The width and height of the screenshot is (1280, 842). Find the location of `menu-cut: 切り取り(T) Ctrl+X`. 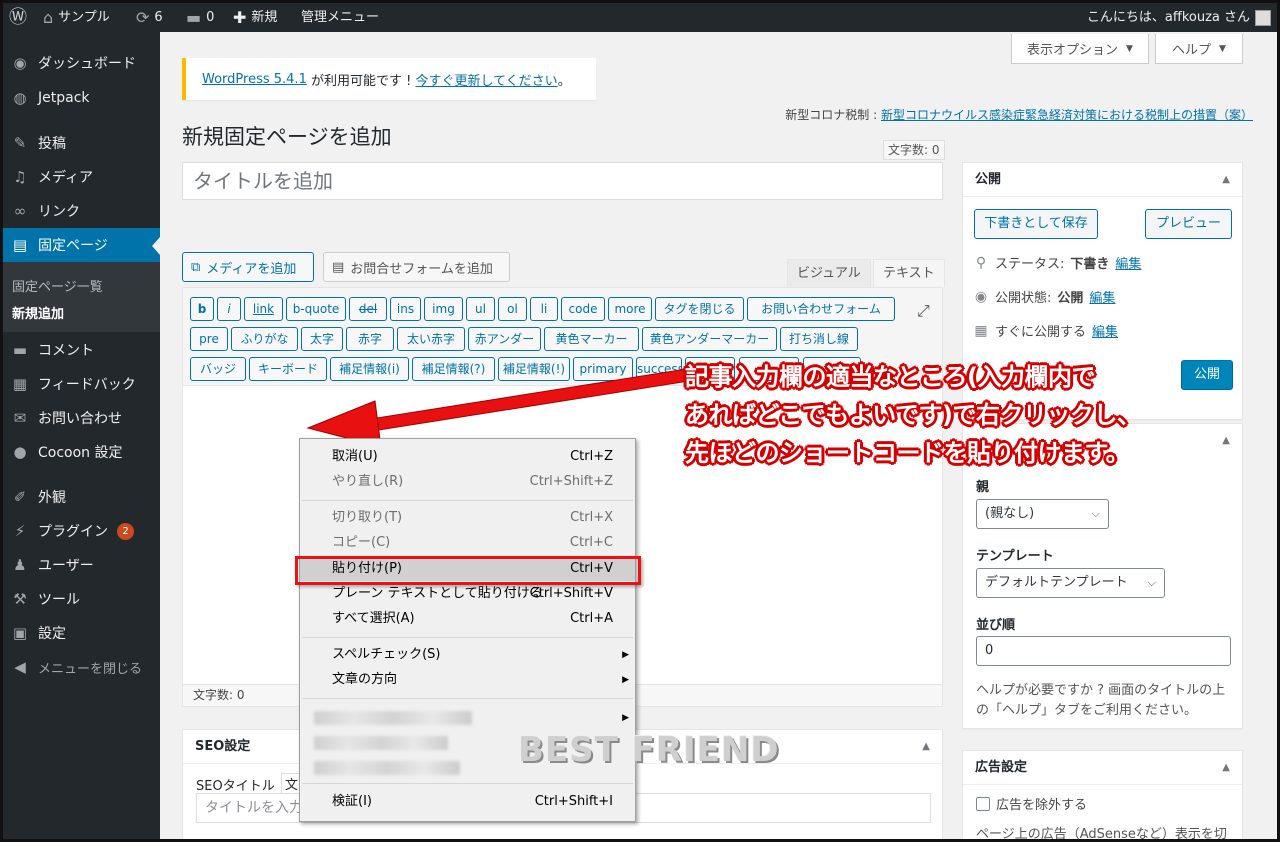

menu-cut: 切り取り(T) Ctrl+X is located at coordinates (467, 518).